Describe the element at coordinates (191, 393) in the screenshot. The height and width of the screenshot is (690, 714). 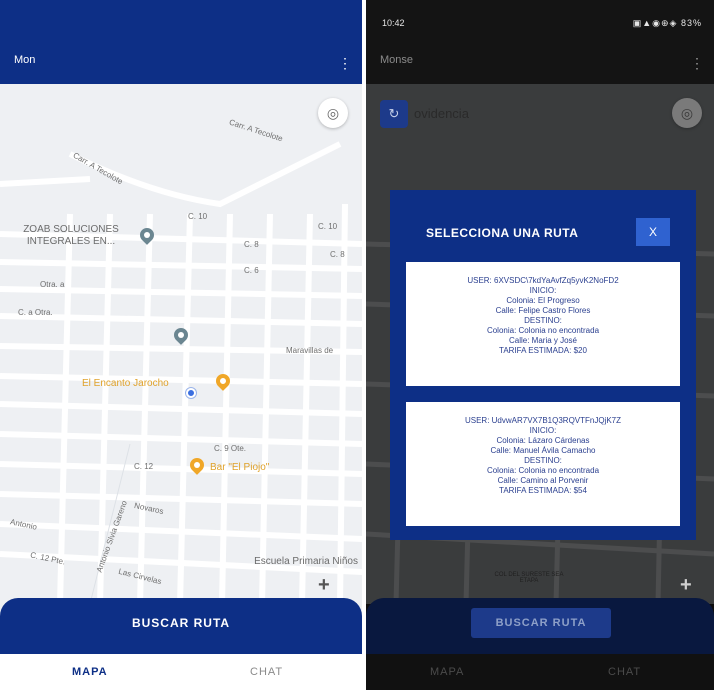
I see `current-location-icon` at that location.